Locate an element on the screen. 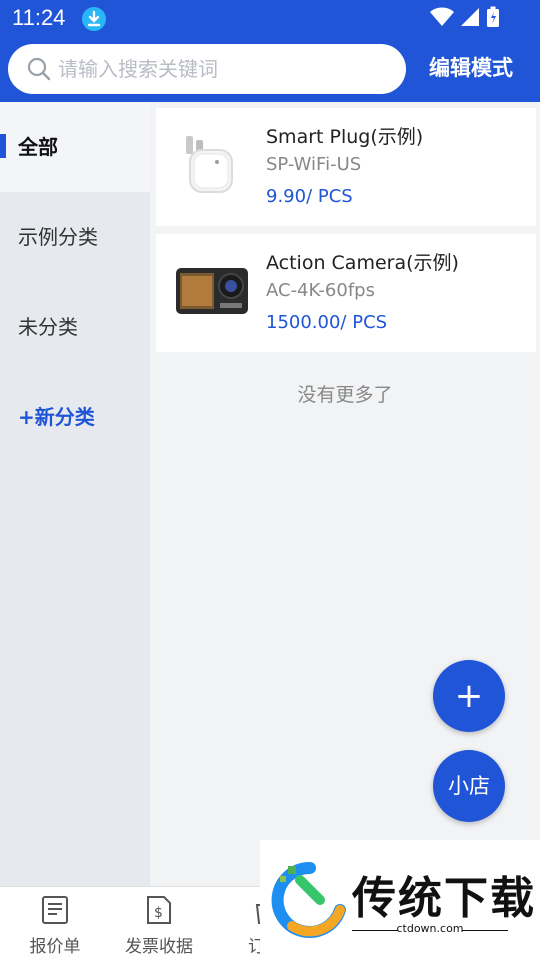 The image size is (540, 960). category-all: 全部 is located at coordinates (75, 147).